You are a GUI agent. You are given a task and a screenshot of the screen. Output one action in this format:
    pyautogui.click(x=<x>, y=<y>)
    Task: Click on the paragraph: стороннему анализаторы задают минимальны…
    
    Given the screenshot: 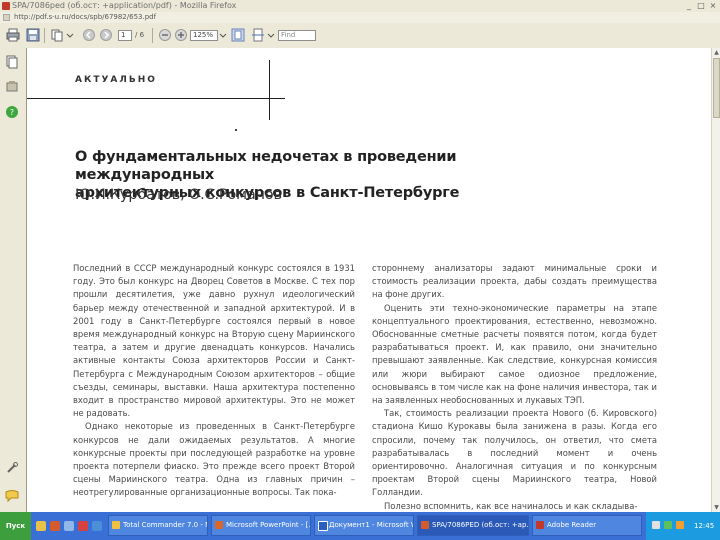 What is the action you would take?
    pyautogui.click(x=514, y=281)
    